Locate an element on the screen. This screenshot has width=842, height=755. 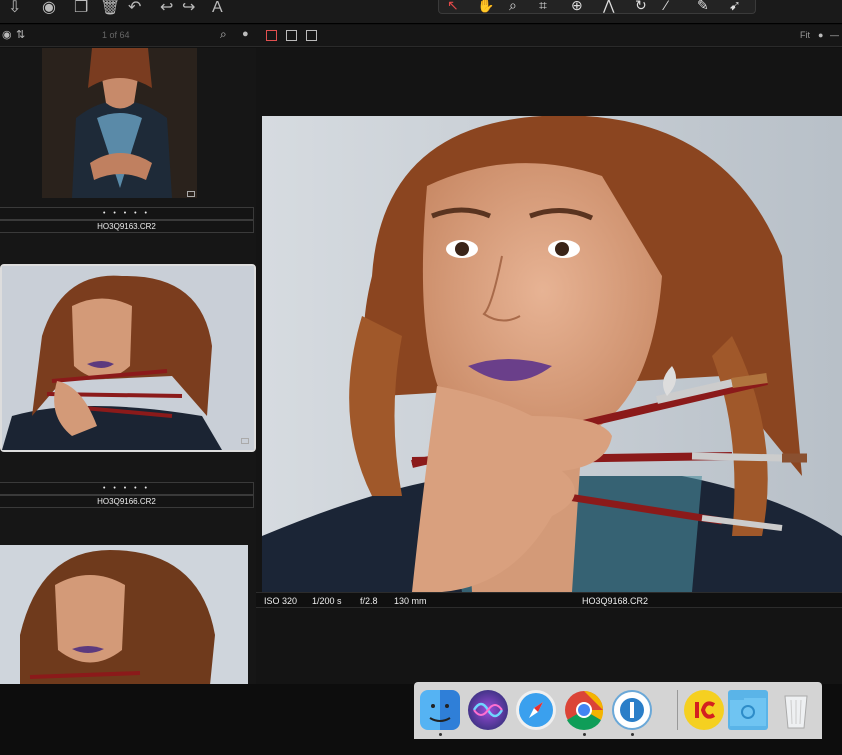
redo-icon: ↪ is located at coordinates (188, 9).